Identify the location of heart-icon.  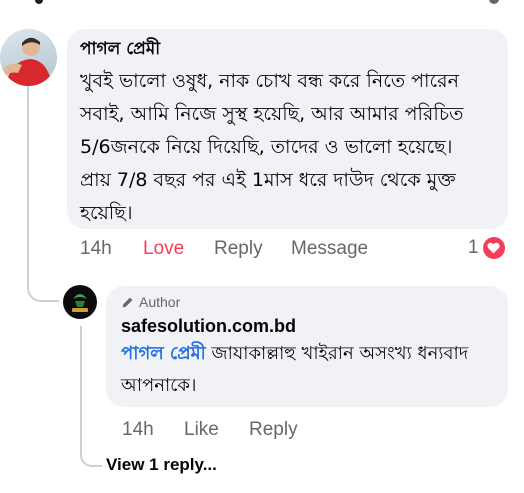
(493, 248).